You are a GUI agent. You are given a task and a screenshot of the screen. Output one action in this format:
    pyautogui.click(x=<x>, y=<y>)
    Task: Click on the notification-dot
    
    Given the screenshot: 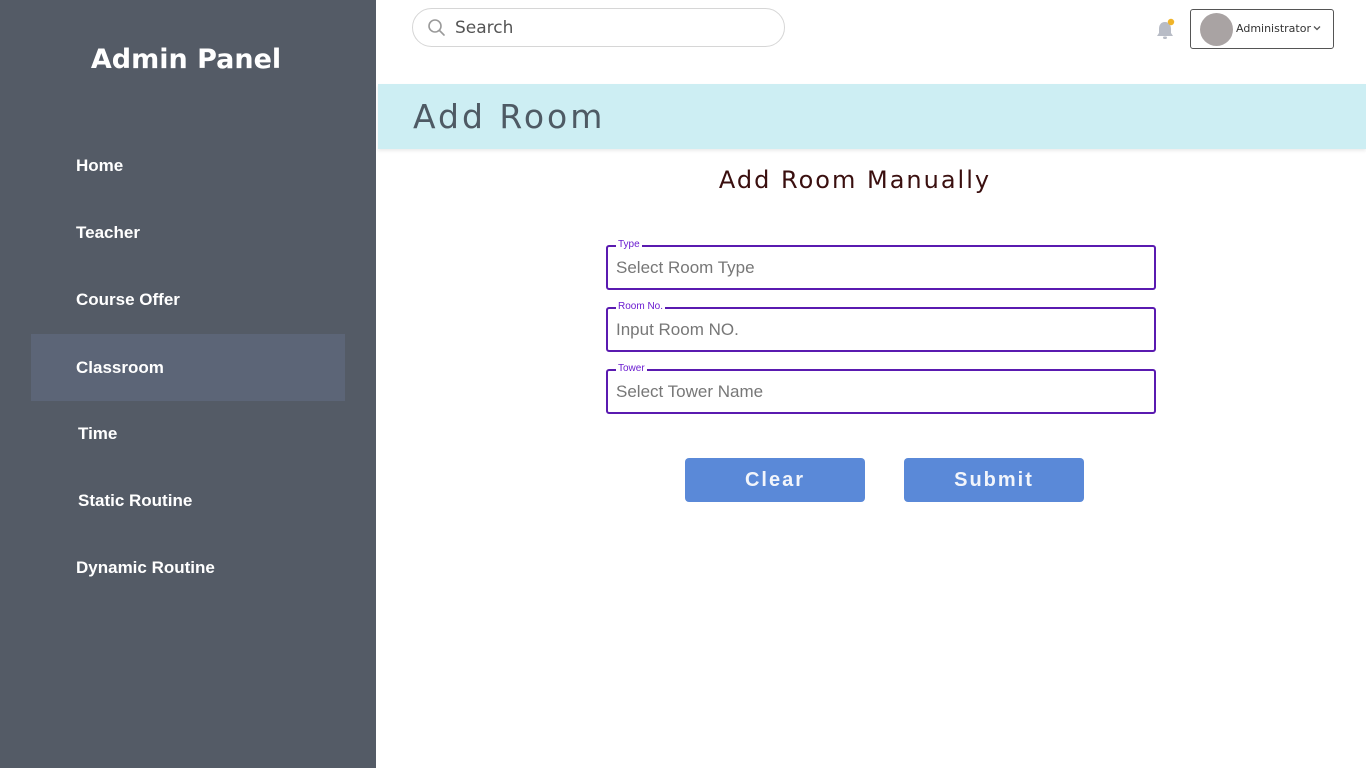 What is the action you would take?
    pyautogui.click(x=1171, y=22)
    